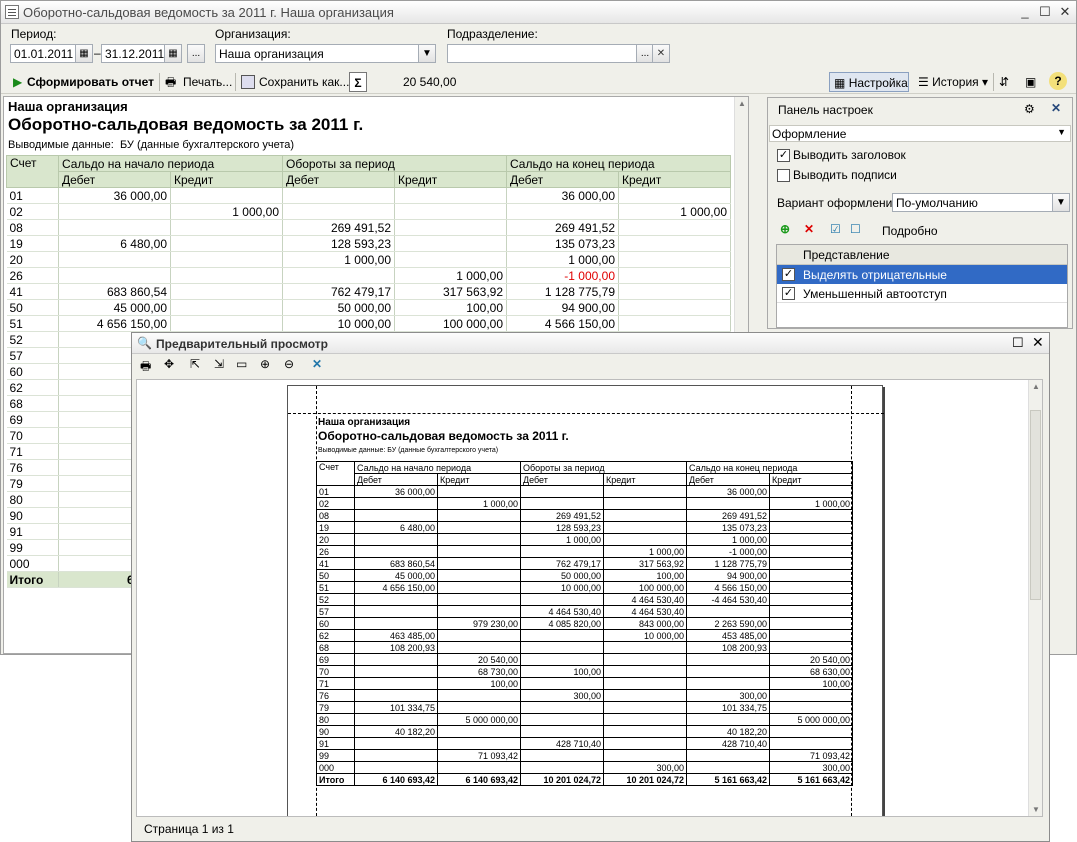  Describe the element at coordinates (837, 175) in the screenshot. I see `show-signatures-checkbox: Выводить подписи` at that location.